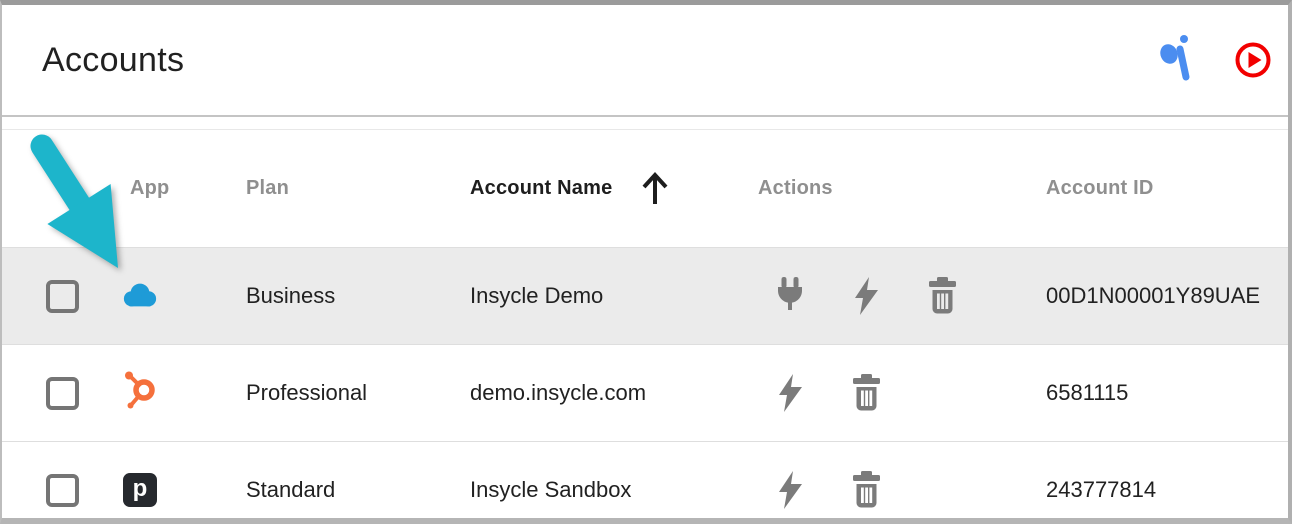  I want to click on pipedrive-letter: p, so click(140, 490).